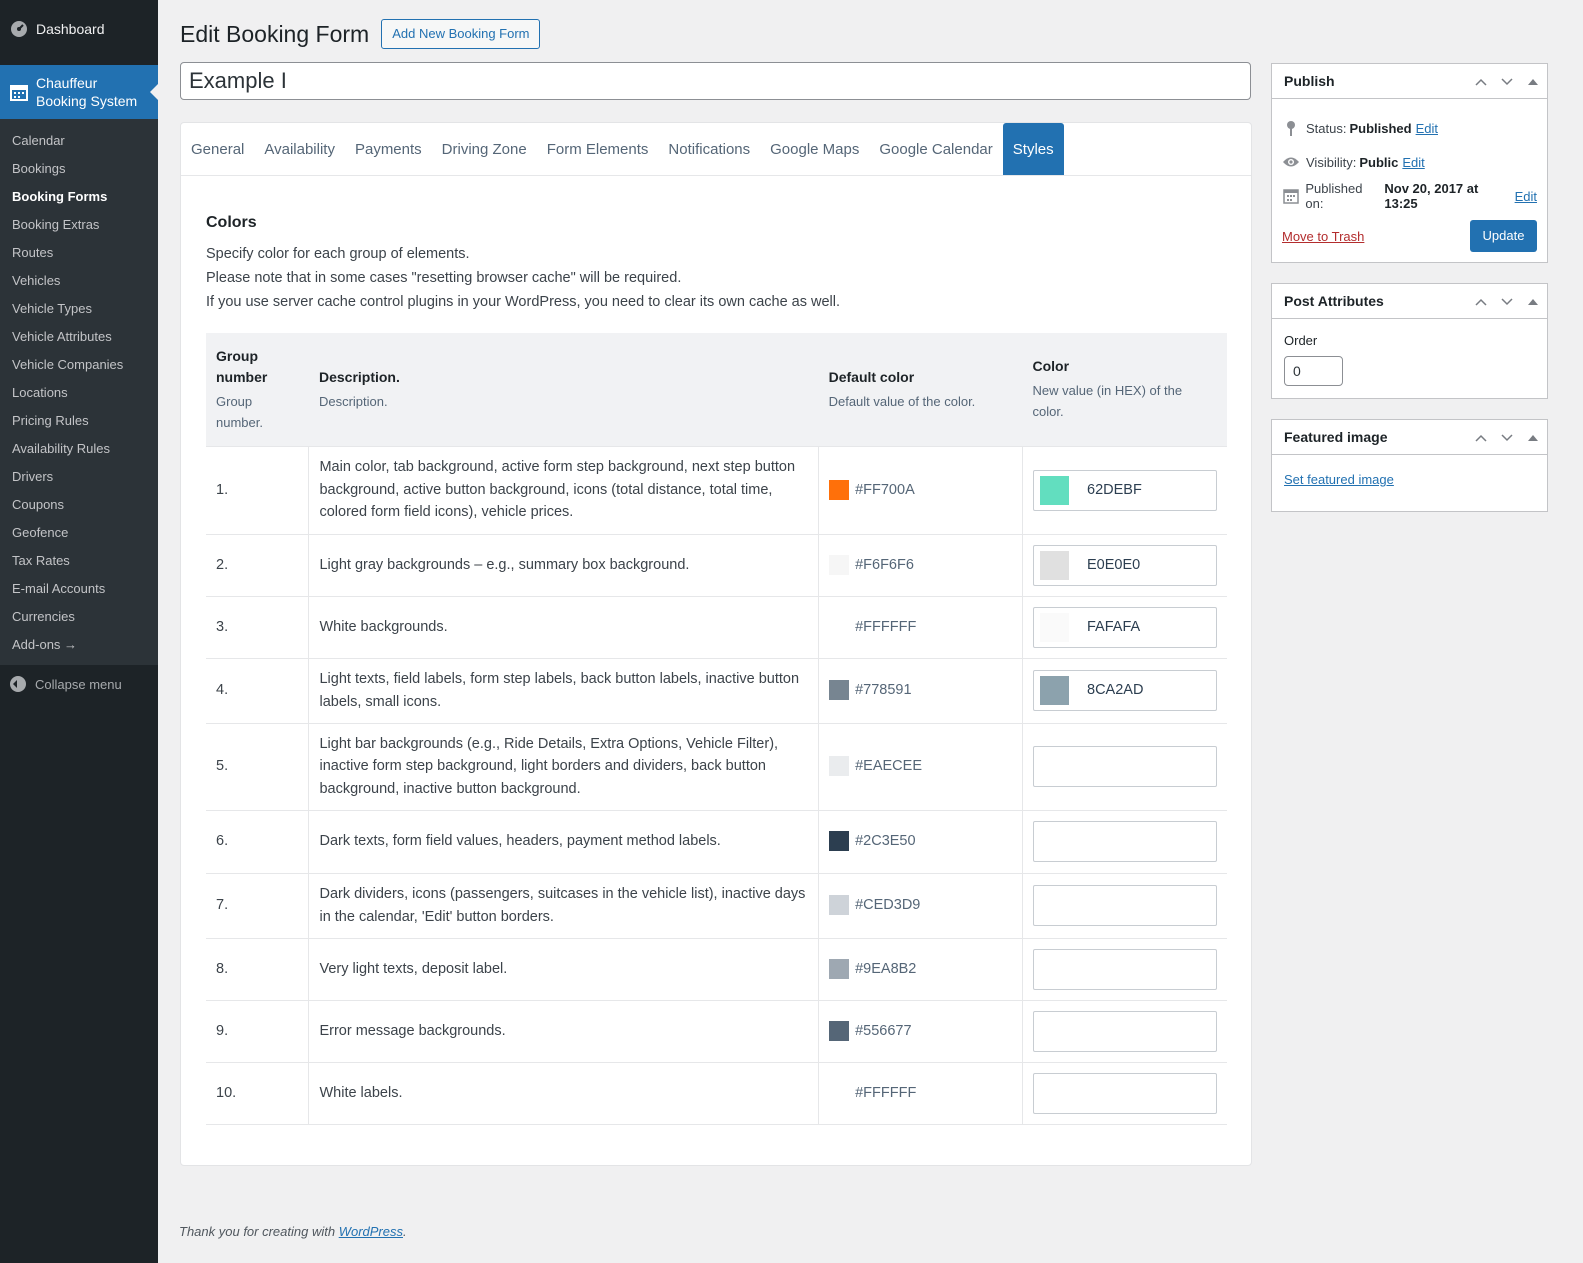 This screenshot has width=1583, height=1263. Describe the element at coordinates (1051, 366) in the screenshot. I see `header-color-title: Color` at that location.